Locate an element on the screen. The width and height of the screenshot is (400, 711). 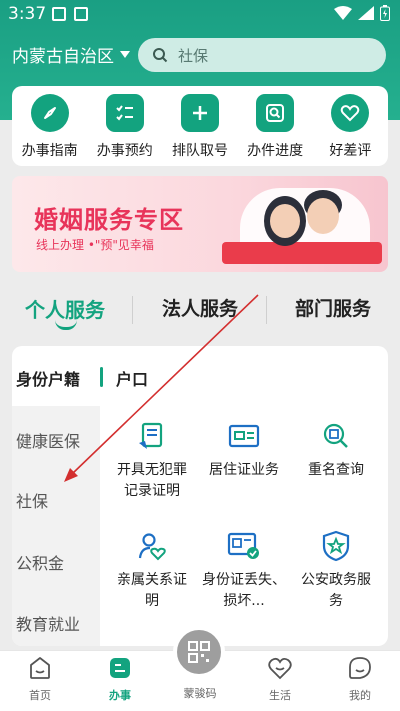
sidebar-item-education: 教育就业 is located at coordinates (48, 623).